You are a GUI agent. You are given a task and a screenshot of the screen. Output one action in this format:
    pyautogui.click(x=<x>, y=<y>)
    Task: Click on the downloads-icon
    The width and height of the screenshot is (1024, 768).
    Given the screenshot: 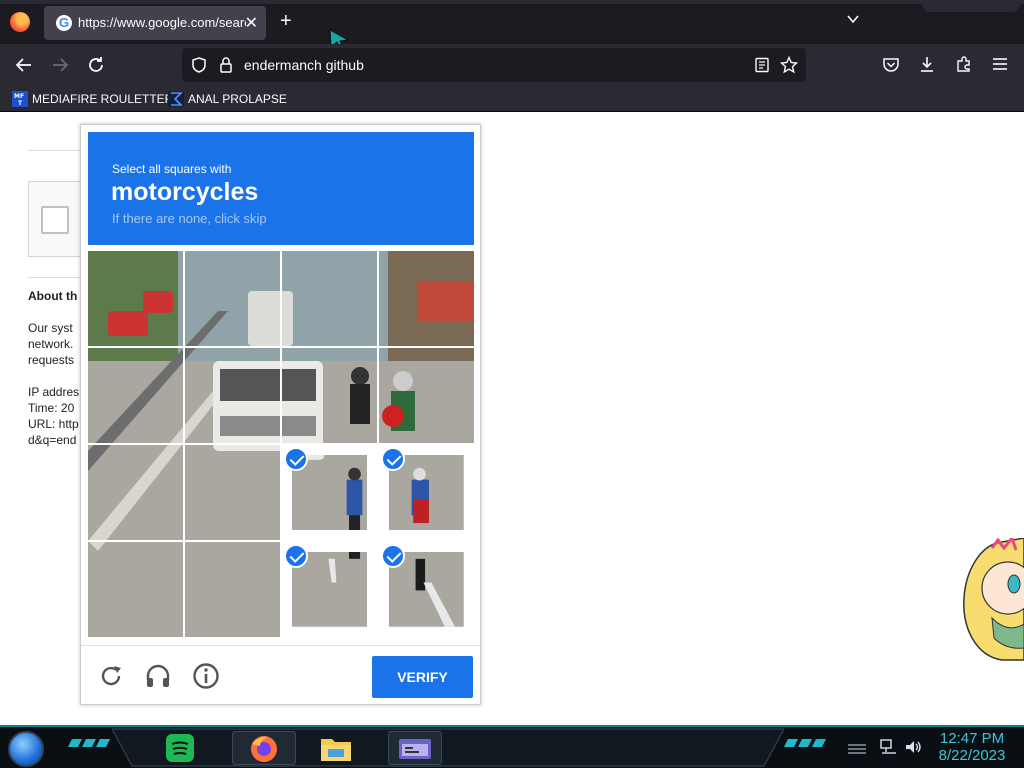 What is the action you would take?
    pyautogui.click(x=927, y=64)
    